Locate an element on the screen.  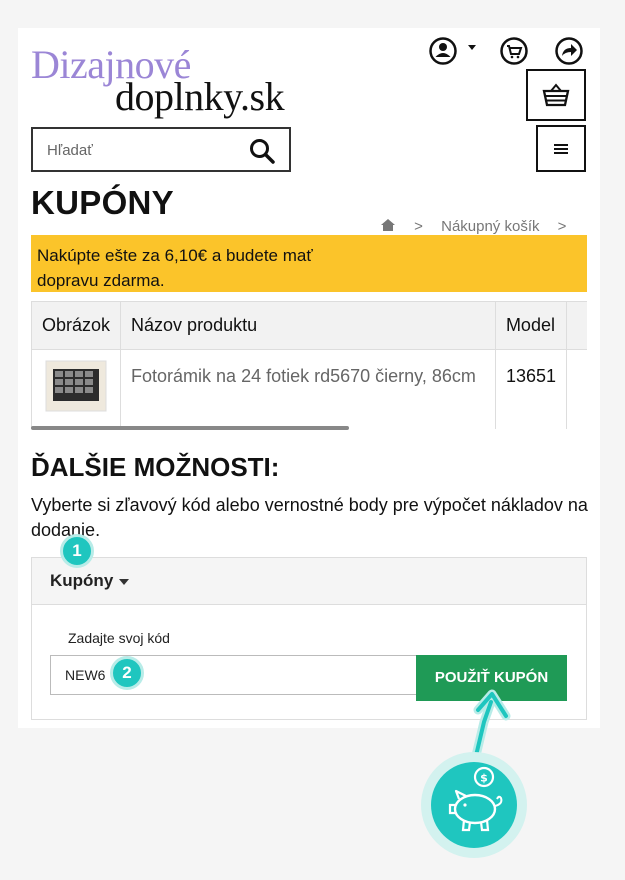
table-cell-more is located at coordinates (577, 389).